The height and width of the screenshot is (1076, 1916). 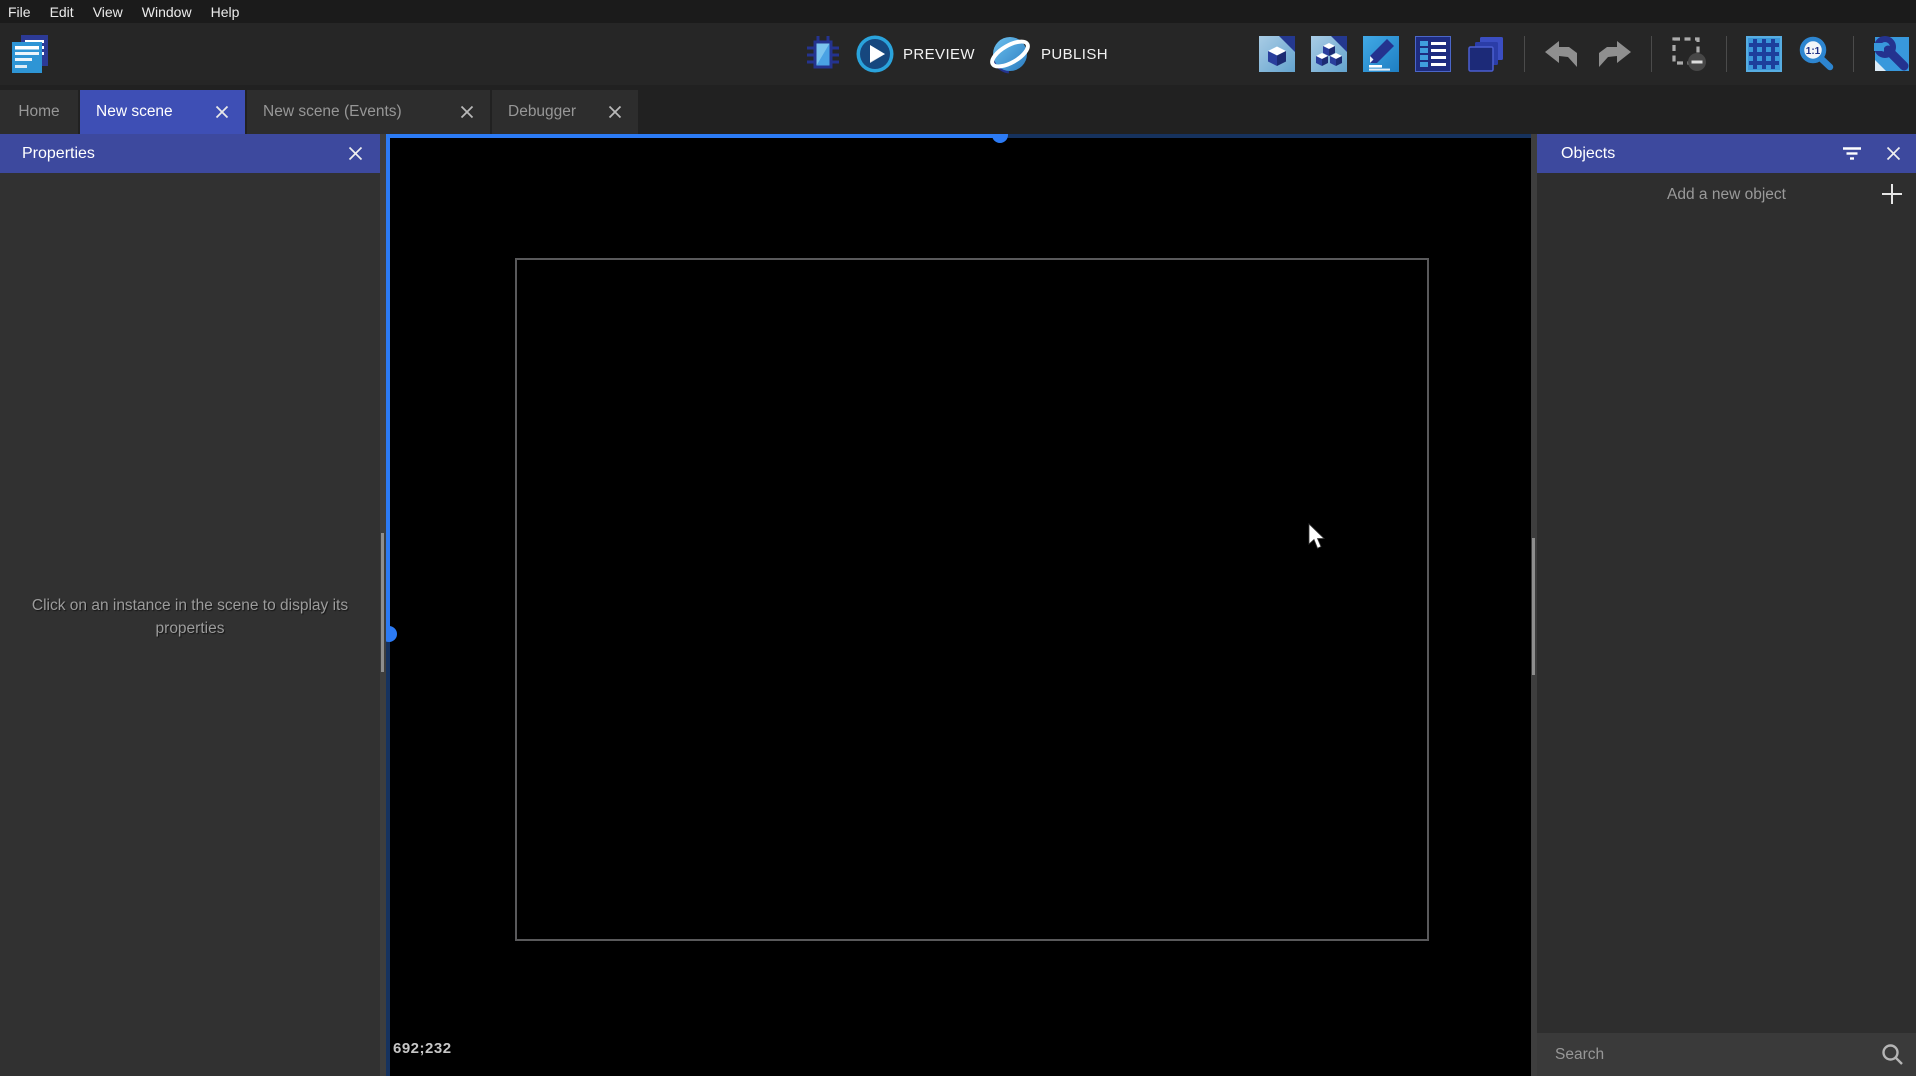 What do you see at coordinates (391, 634) in the screenshot?
I see `vertical-scrollbar-thumb` at bounding box center [391, 634].